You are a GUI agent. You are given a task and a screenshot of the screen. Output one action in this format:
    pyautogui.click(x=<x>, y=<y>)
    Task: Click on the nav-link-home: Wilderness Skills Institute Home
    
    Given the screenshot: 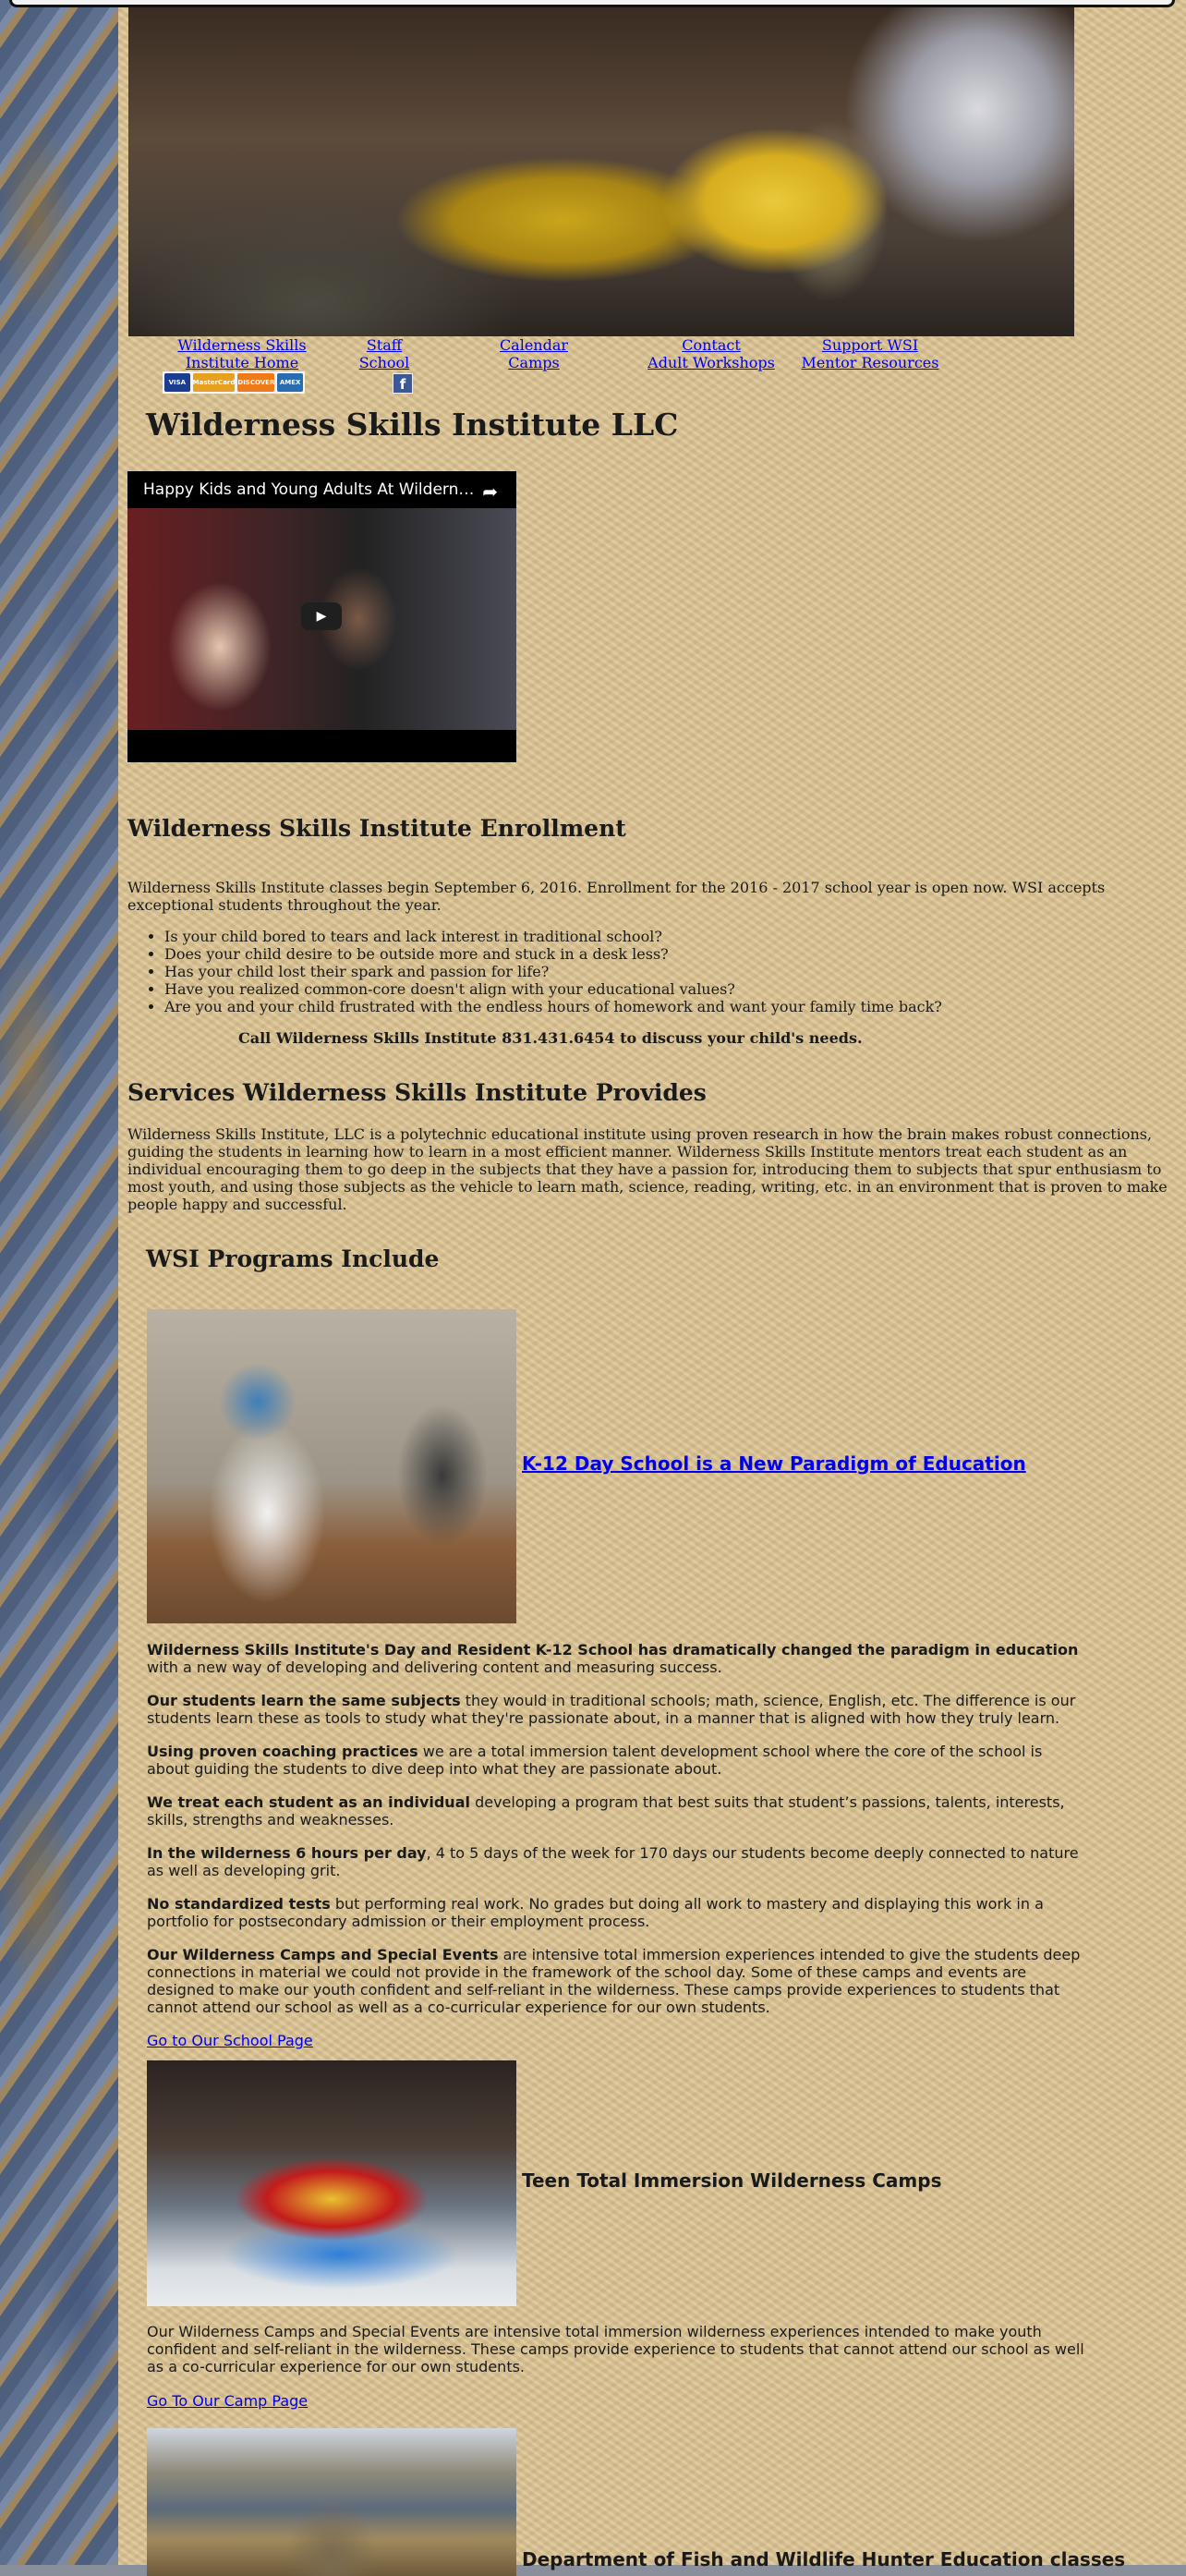 What is the action you would take?
    pyautogui.click(x=242, y=353)
    